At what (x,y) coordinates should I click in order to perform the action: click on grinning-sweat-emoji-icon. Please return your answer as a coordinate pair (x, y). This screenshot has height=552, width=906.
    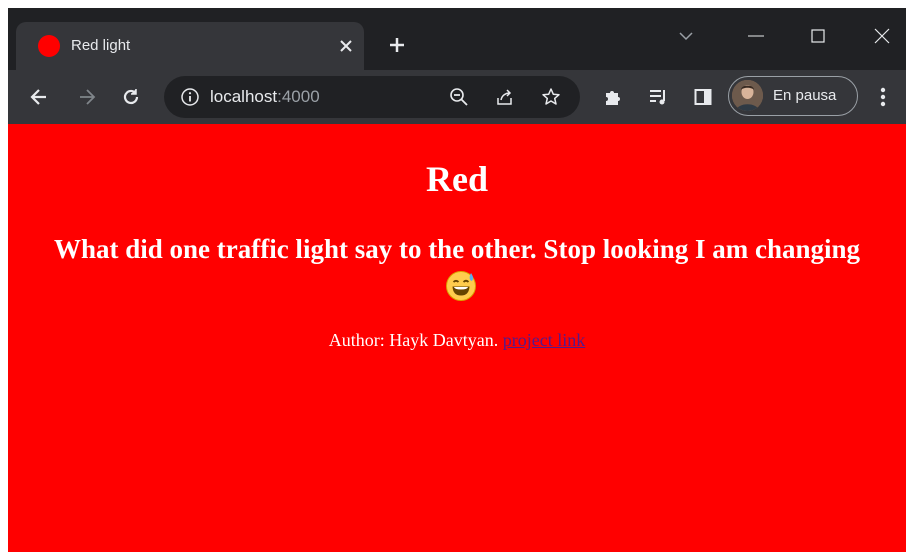
    Looking at the image, I should click on (461, 286).